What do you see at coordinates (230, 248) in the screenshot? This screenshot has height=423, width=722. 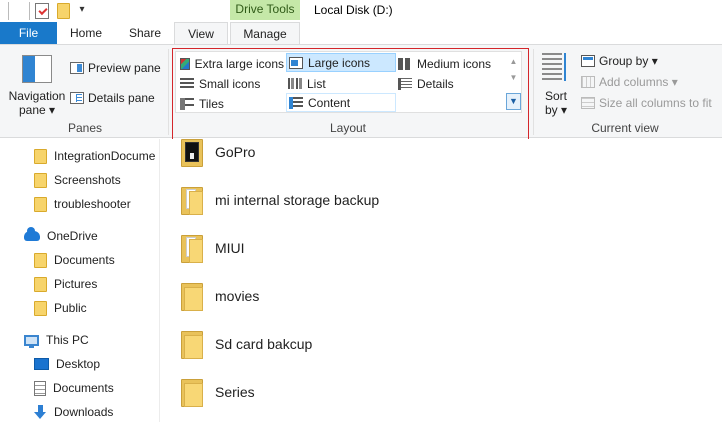 I see `file-name: MIUI` at bounding box center [230, 248].